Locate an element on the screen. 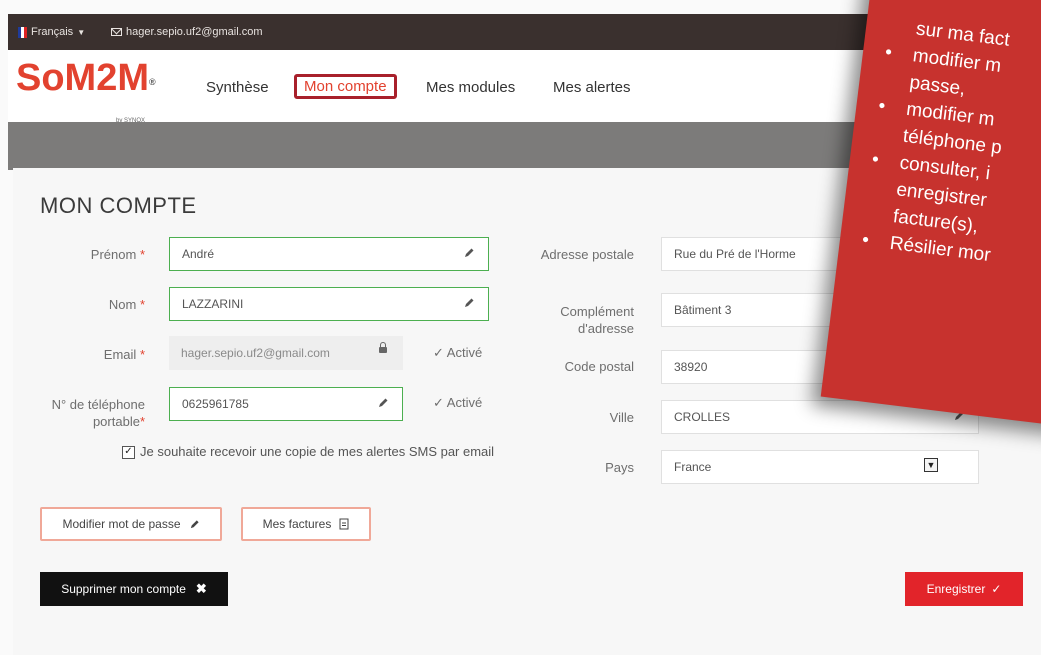 The image size is (1041, 655). logo-registered-mark: ® is located at coordinates (152, 82).